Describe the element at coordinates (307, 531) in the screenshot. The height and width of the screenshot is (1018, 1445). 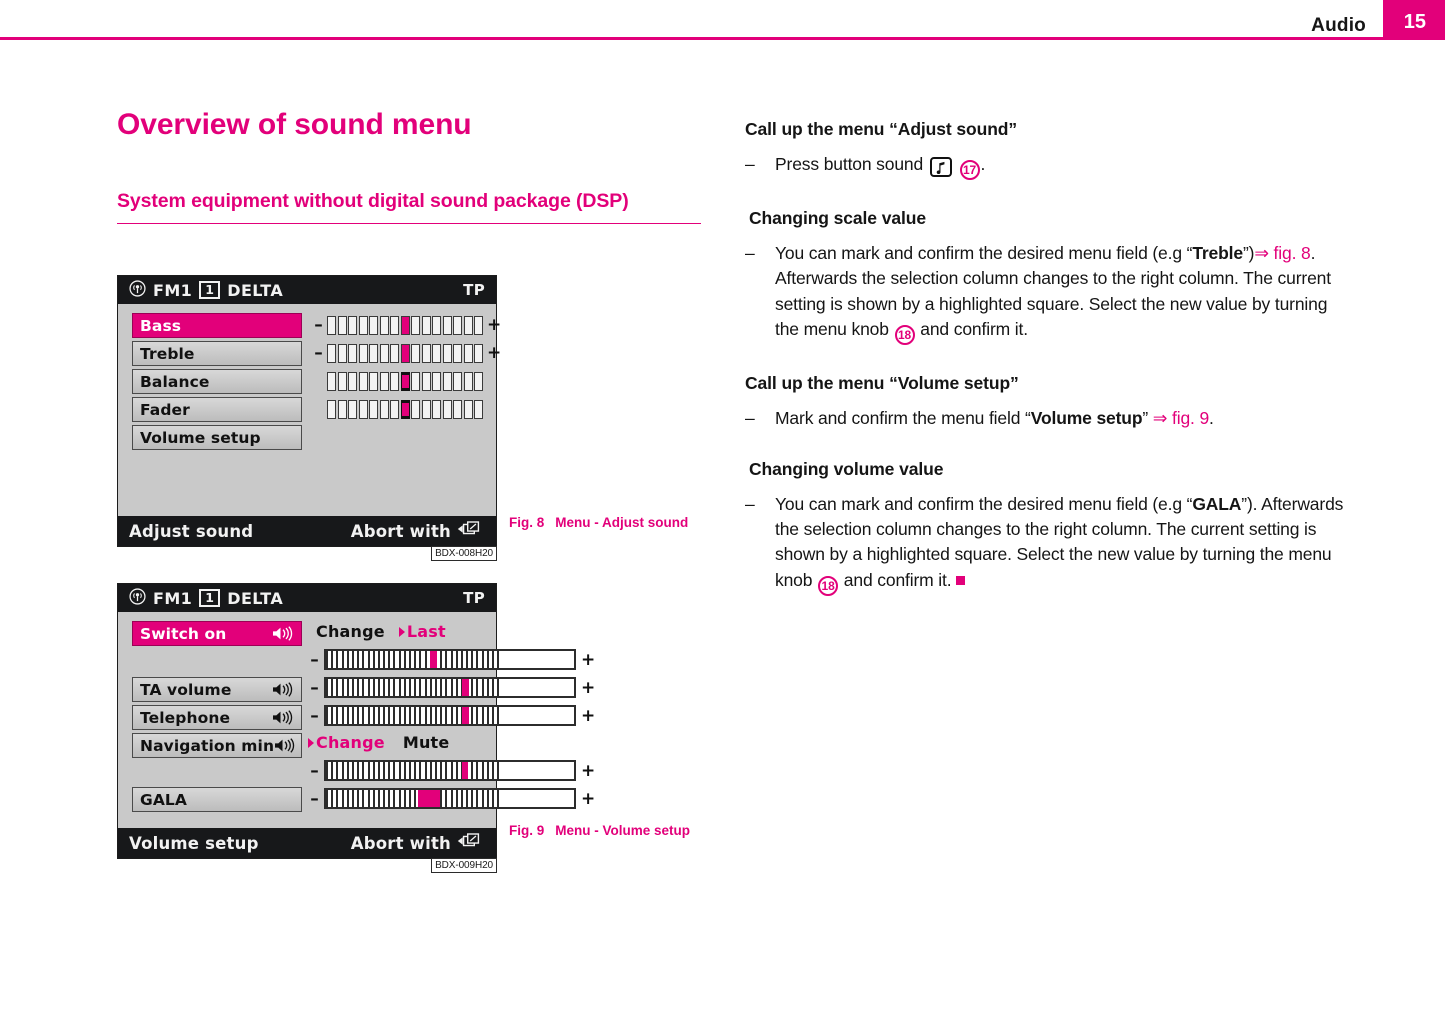
I see `lcd-footer-bar: Adjust sound Abort with` at that location.